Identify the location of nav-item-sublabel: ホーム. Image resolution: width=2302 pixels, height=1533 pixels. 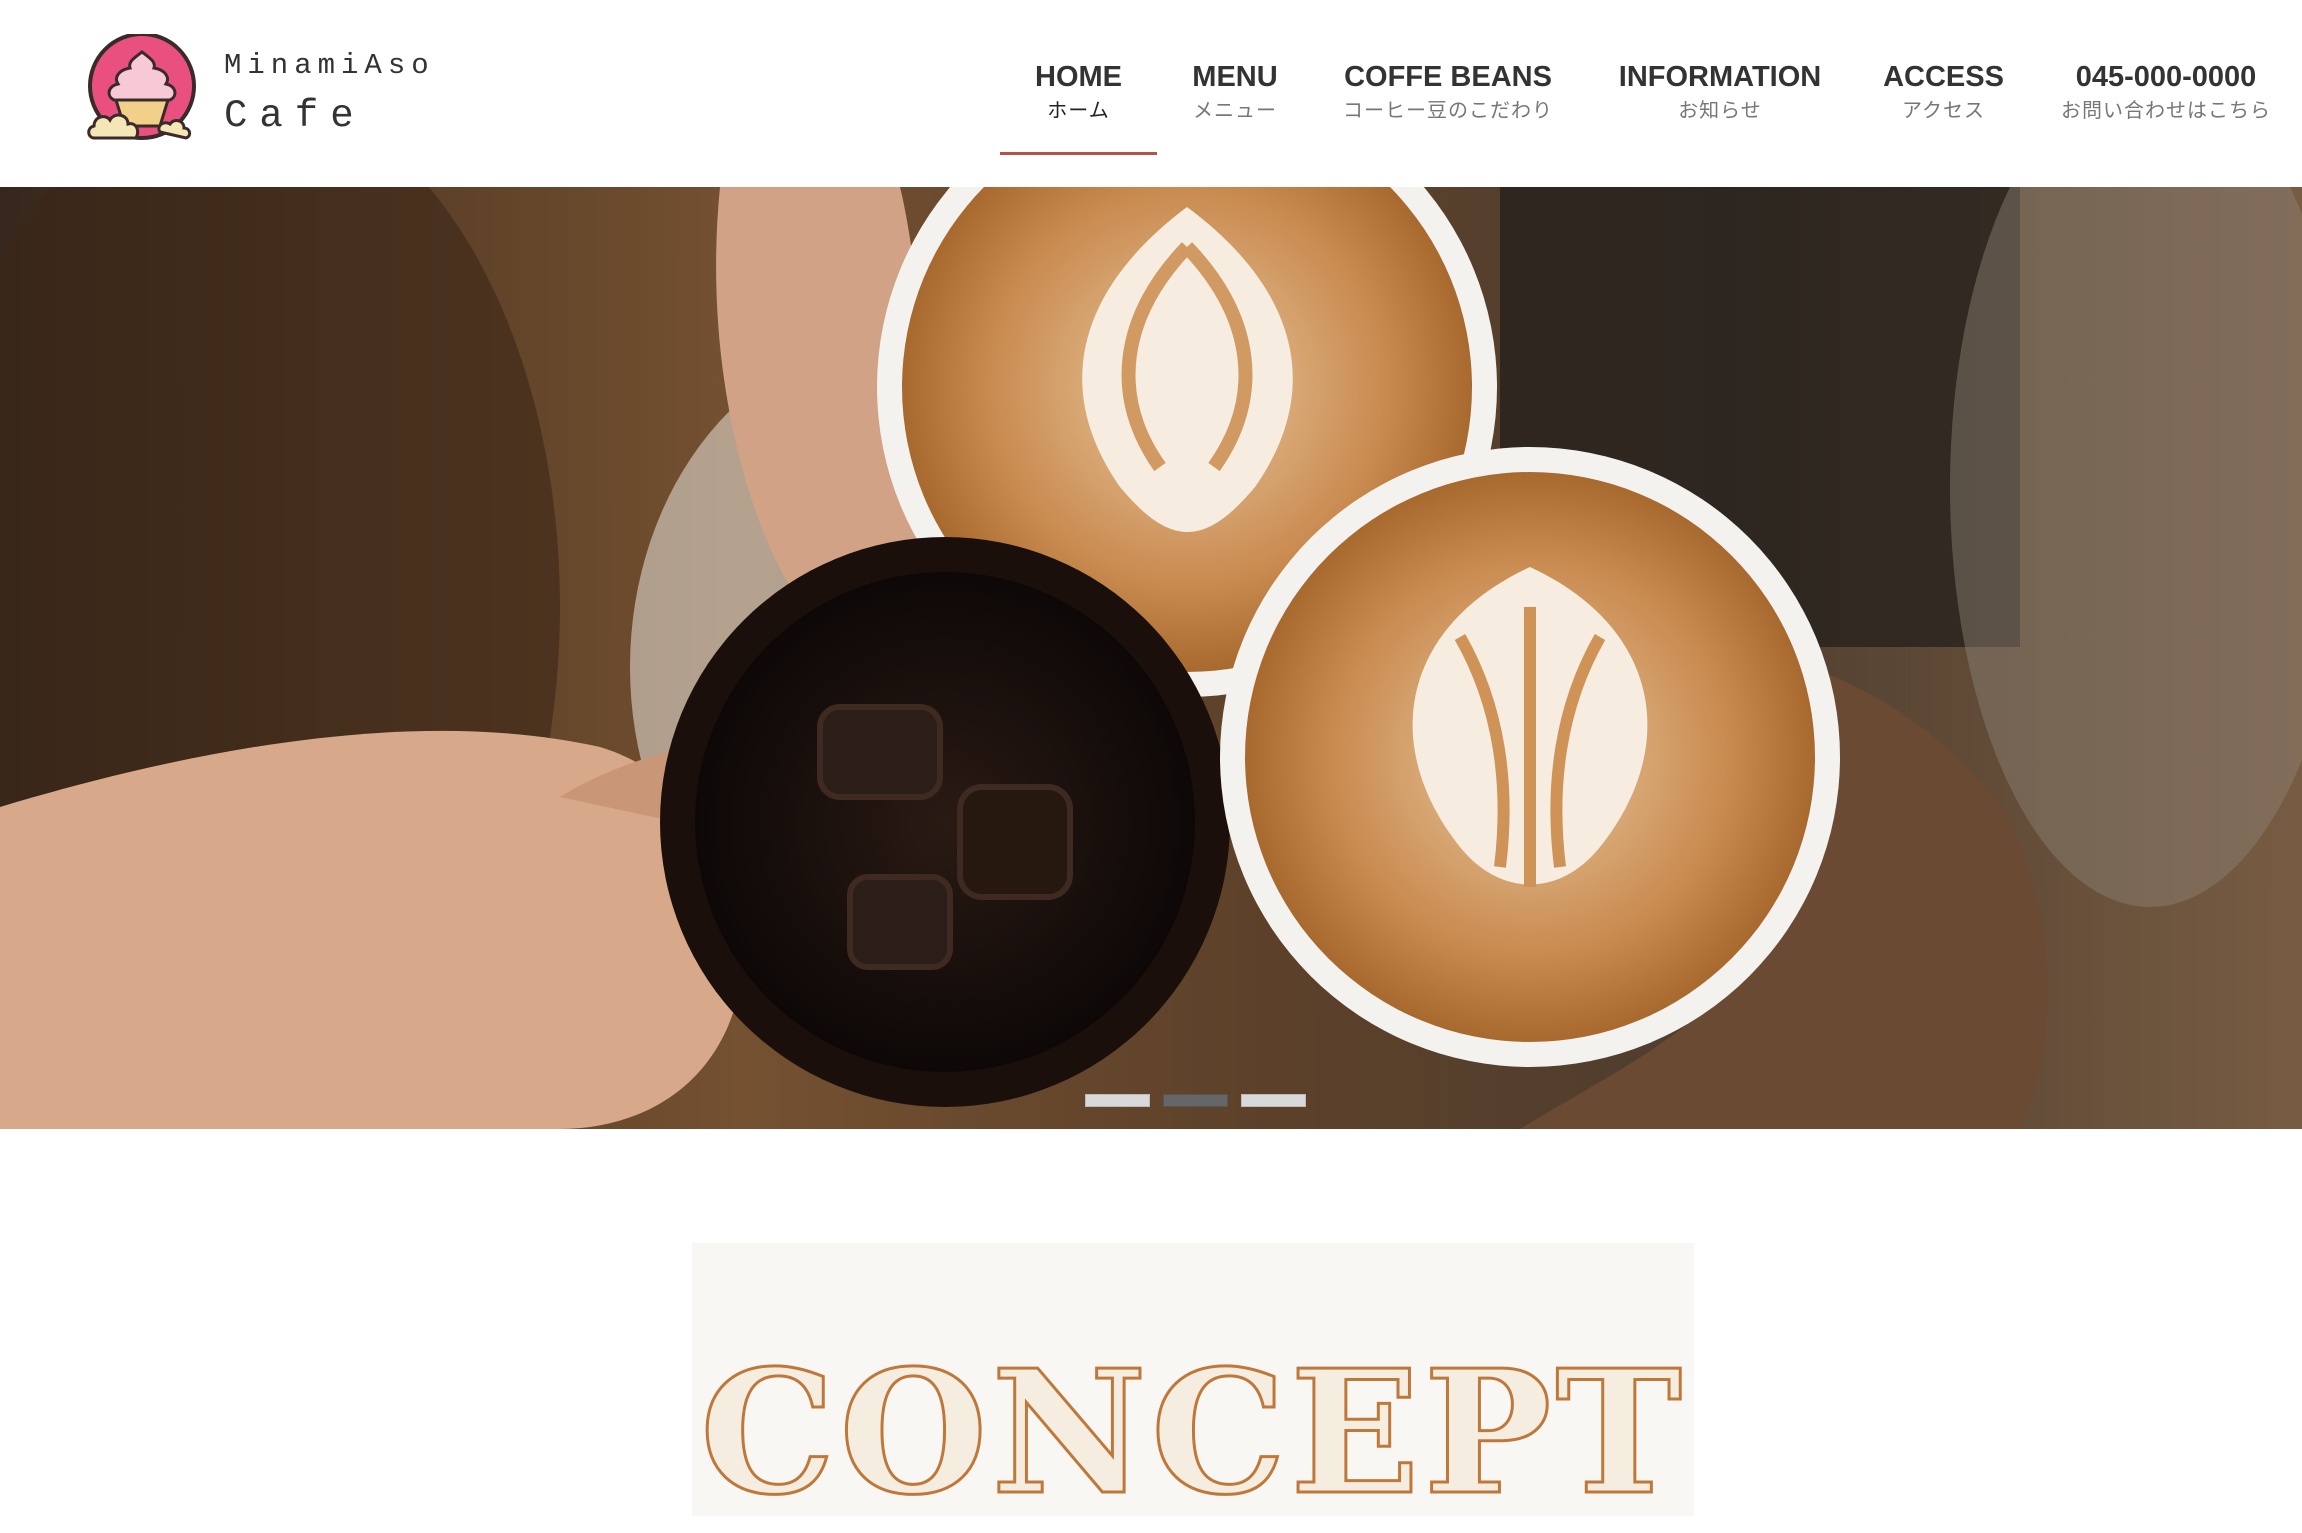
(1078, 111).